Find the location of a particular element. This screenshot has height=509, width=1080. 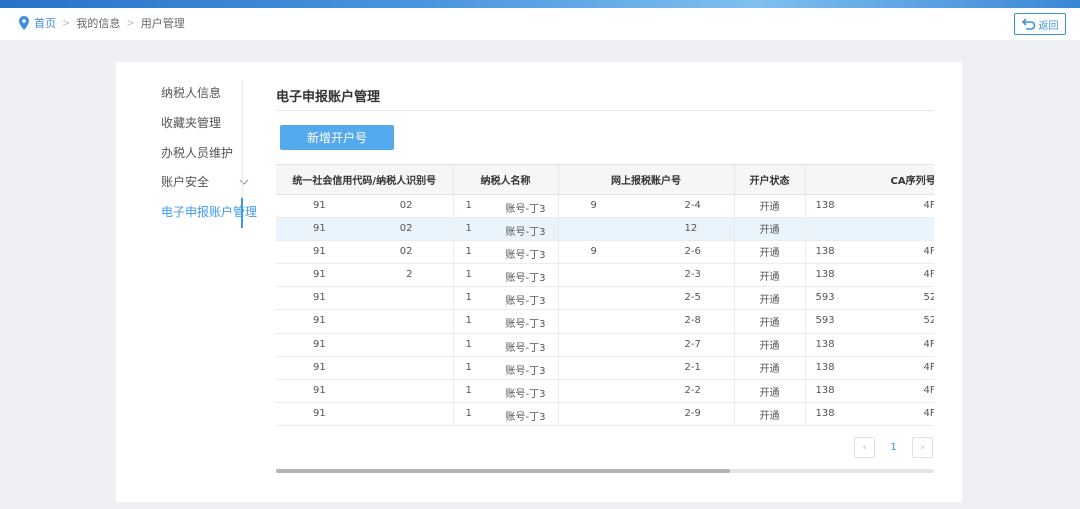

cell-text: 9 is located at coordinates (593, 251).